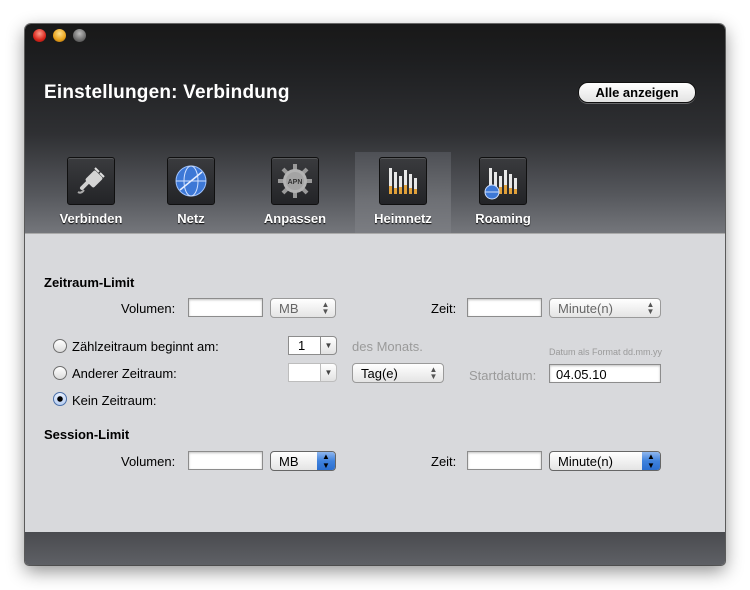 This screenshot has height=590, width=750. I want to click on globe-icon, so click(191, 181).